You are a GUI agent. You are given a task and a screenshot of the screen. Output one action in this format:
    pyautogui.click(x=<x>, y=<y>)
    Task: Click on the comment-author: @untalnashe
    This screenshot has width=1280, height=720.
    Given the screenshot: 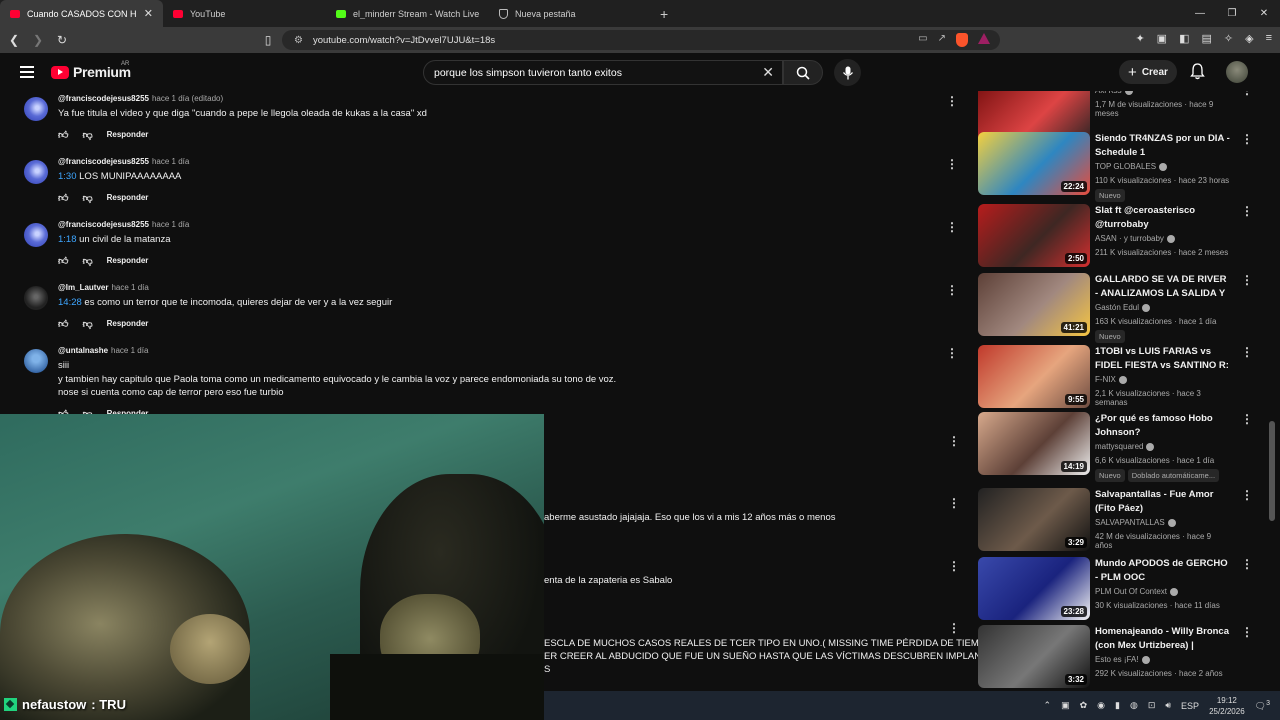 What is the action you would take?
    pyautogui.click(x=83, y=350)
    